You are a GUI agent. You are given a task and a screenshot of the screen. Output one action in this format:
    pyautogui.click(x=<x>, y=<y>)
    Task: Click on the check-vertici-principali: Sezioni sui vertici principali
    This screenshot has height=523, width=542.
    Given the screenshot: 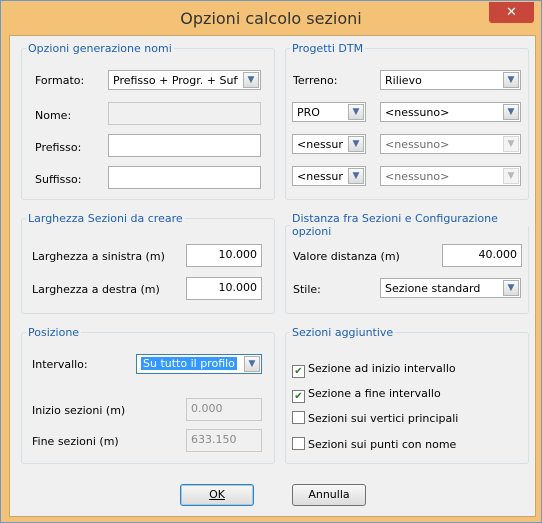 What is the action you would take?
    pyautogui.click(x=375, y=418)
    